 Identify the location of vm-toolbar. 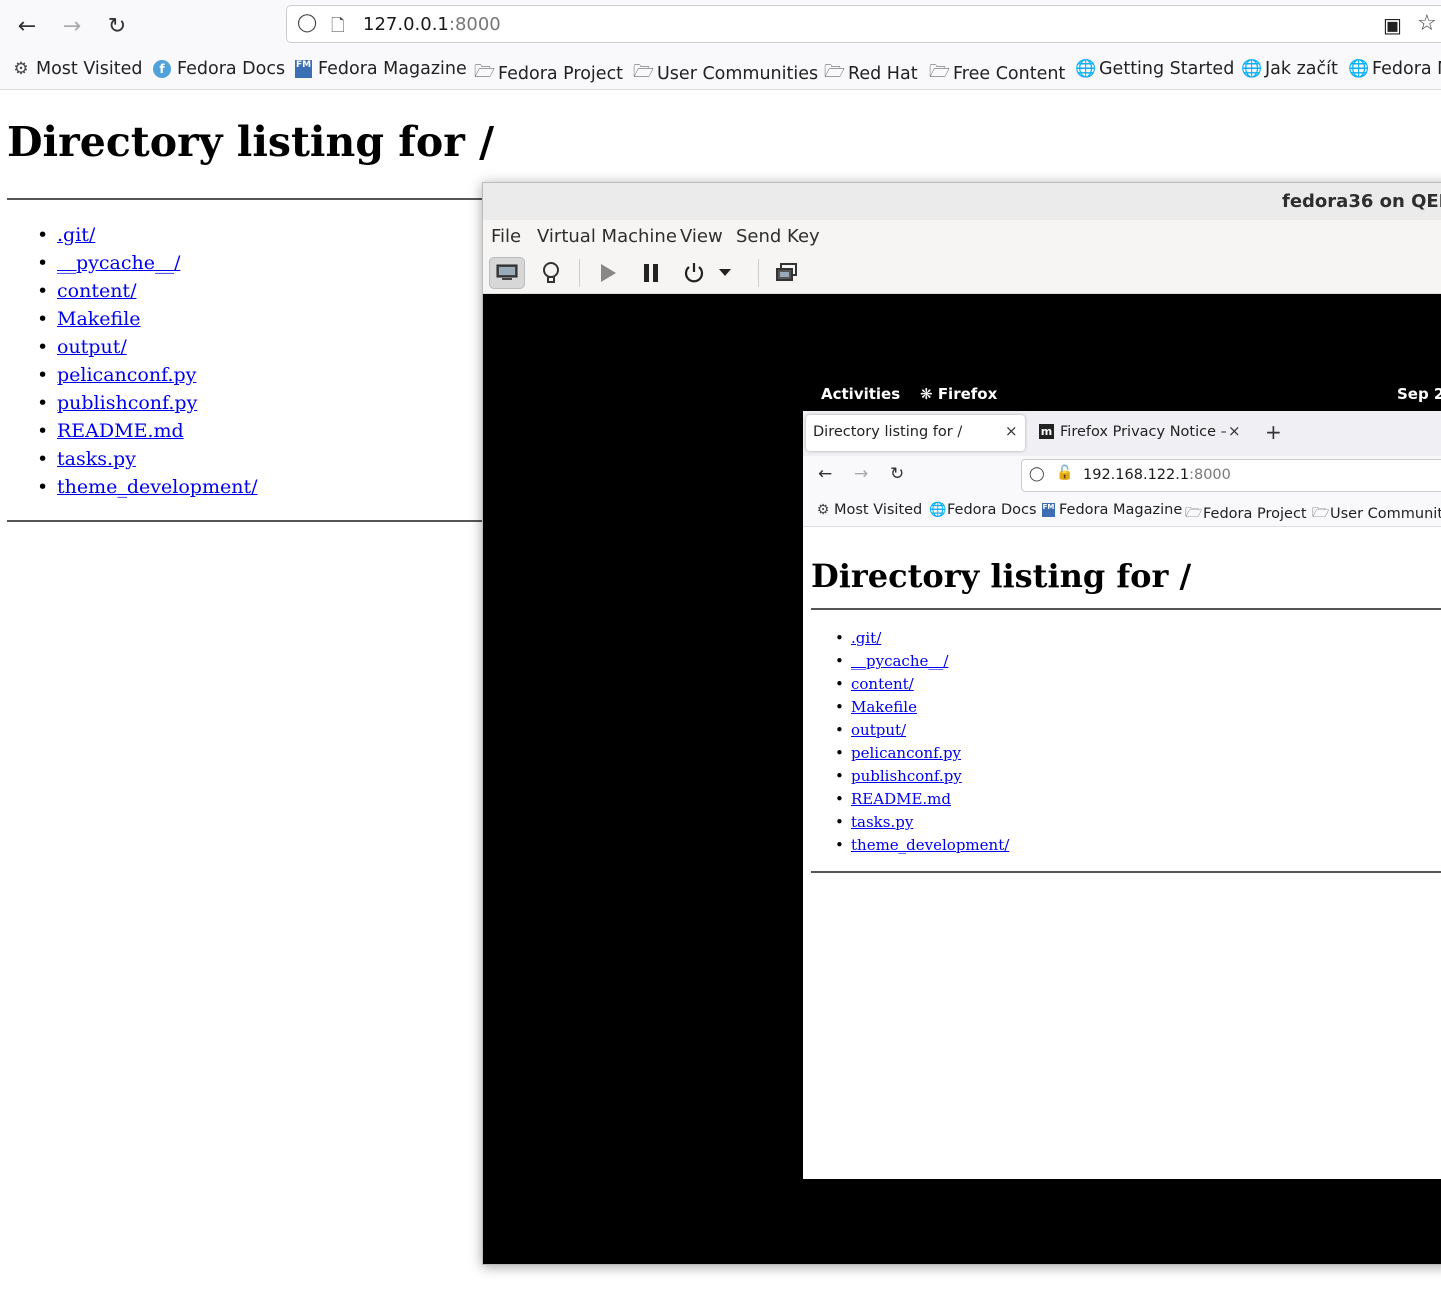
(962, 273).